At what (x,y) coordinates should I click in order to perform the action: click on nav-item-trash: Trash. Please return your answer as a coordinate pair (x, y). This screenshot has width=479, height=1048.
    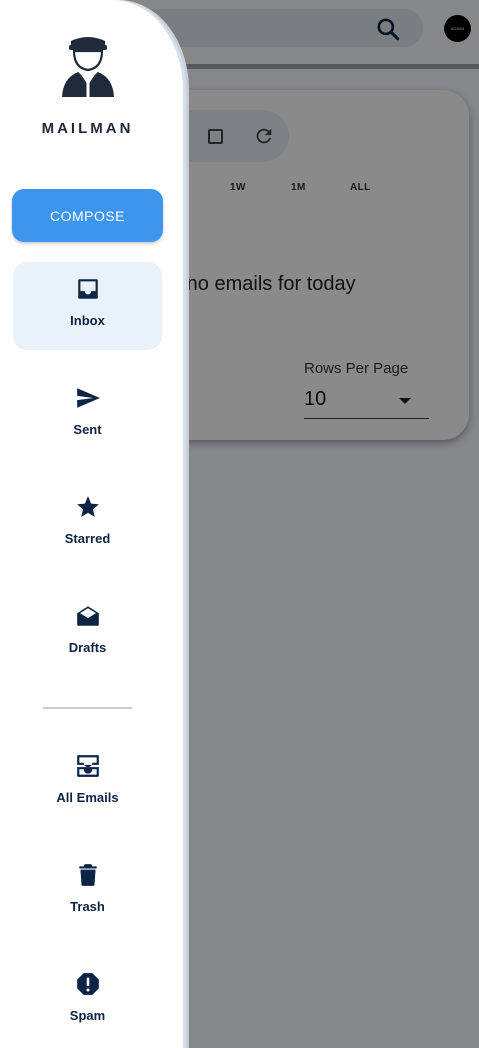
    Looking at the image, I should click on (87, 892).